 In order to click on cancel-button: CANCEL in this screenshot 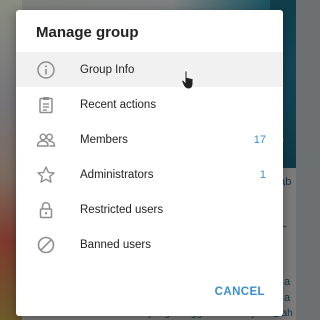, I will do `click(240, 292)`.